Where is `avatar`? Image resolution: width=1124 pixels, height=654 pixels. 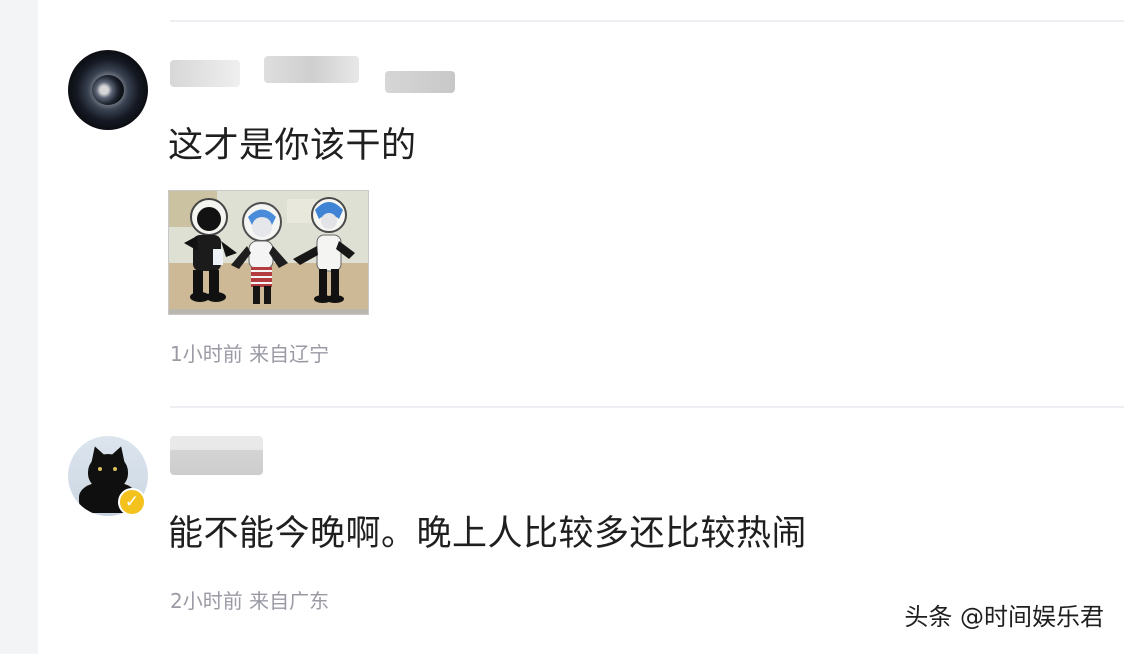
avatar is located at coordinates (108, 90).